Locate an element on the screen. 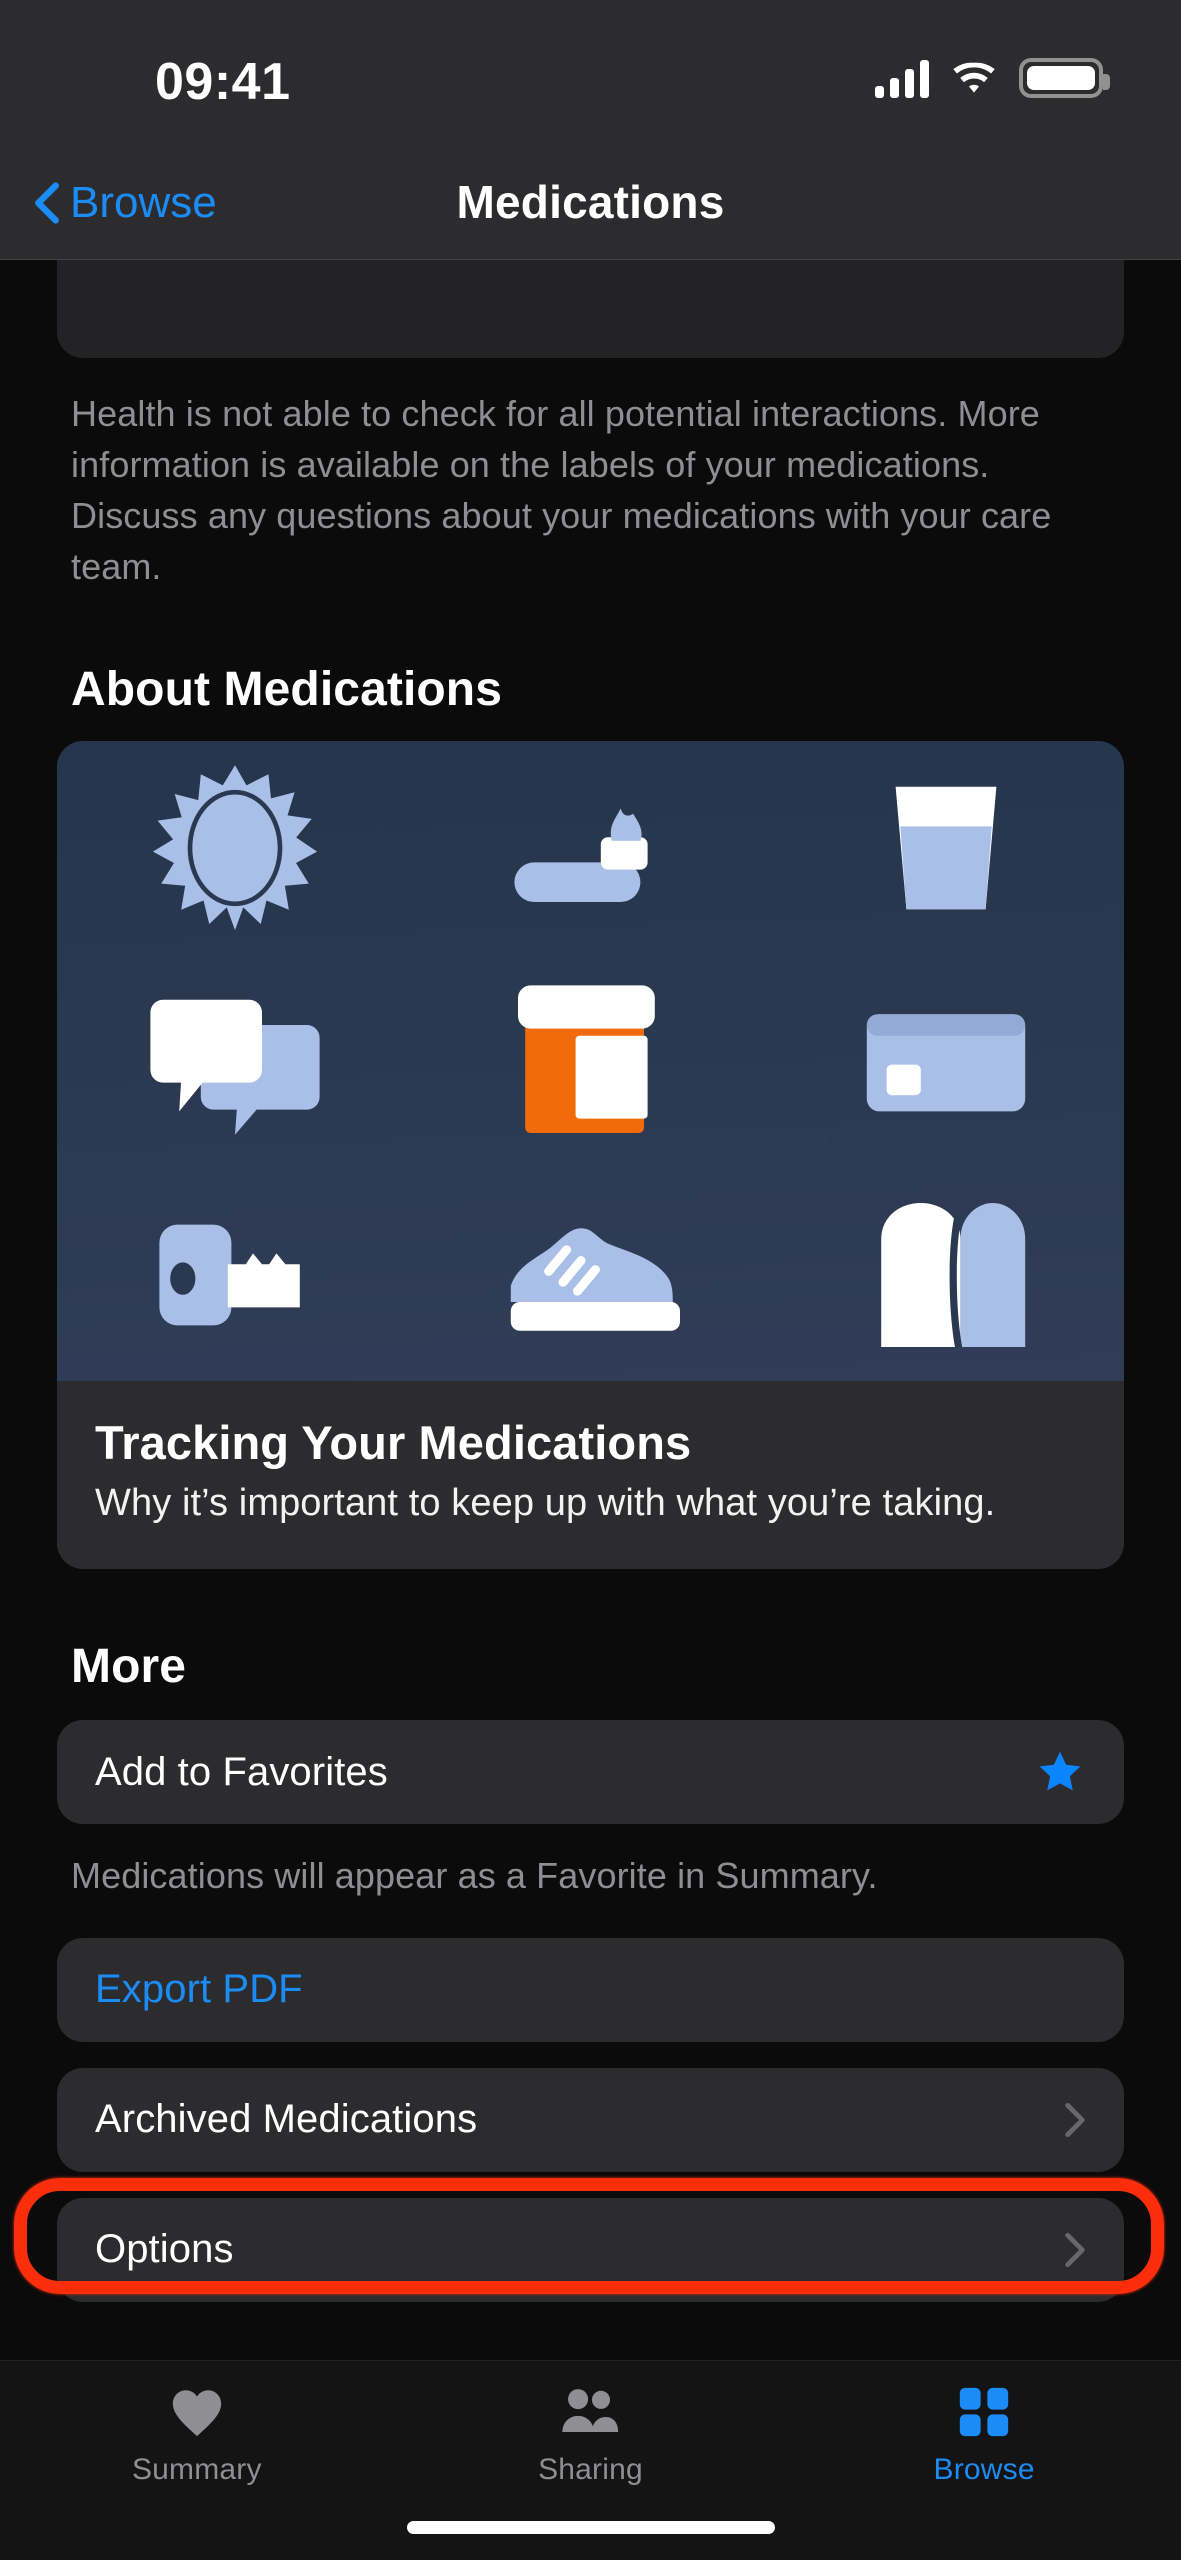 The width and height of the screenshot is (1181, 2560). sun-icon is located at coordinates (234, 848).